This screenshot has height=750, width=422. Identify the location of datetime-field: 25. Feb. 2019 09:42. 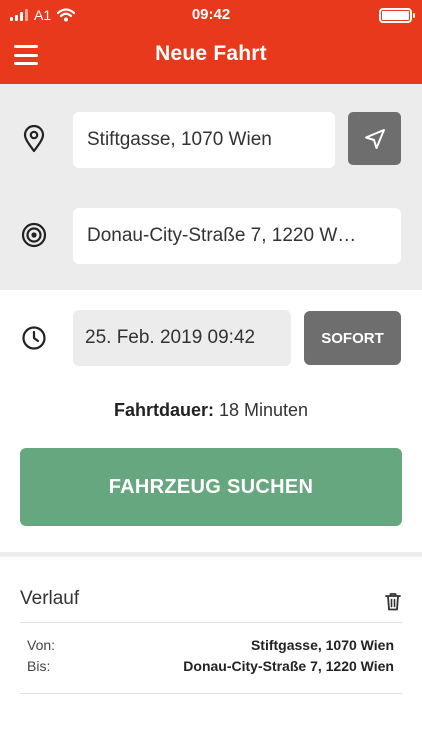
(182, 338).